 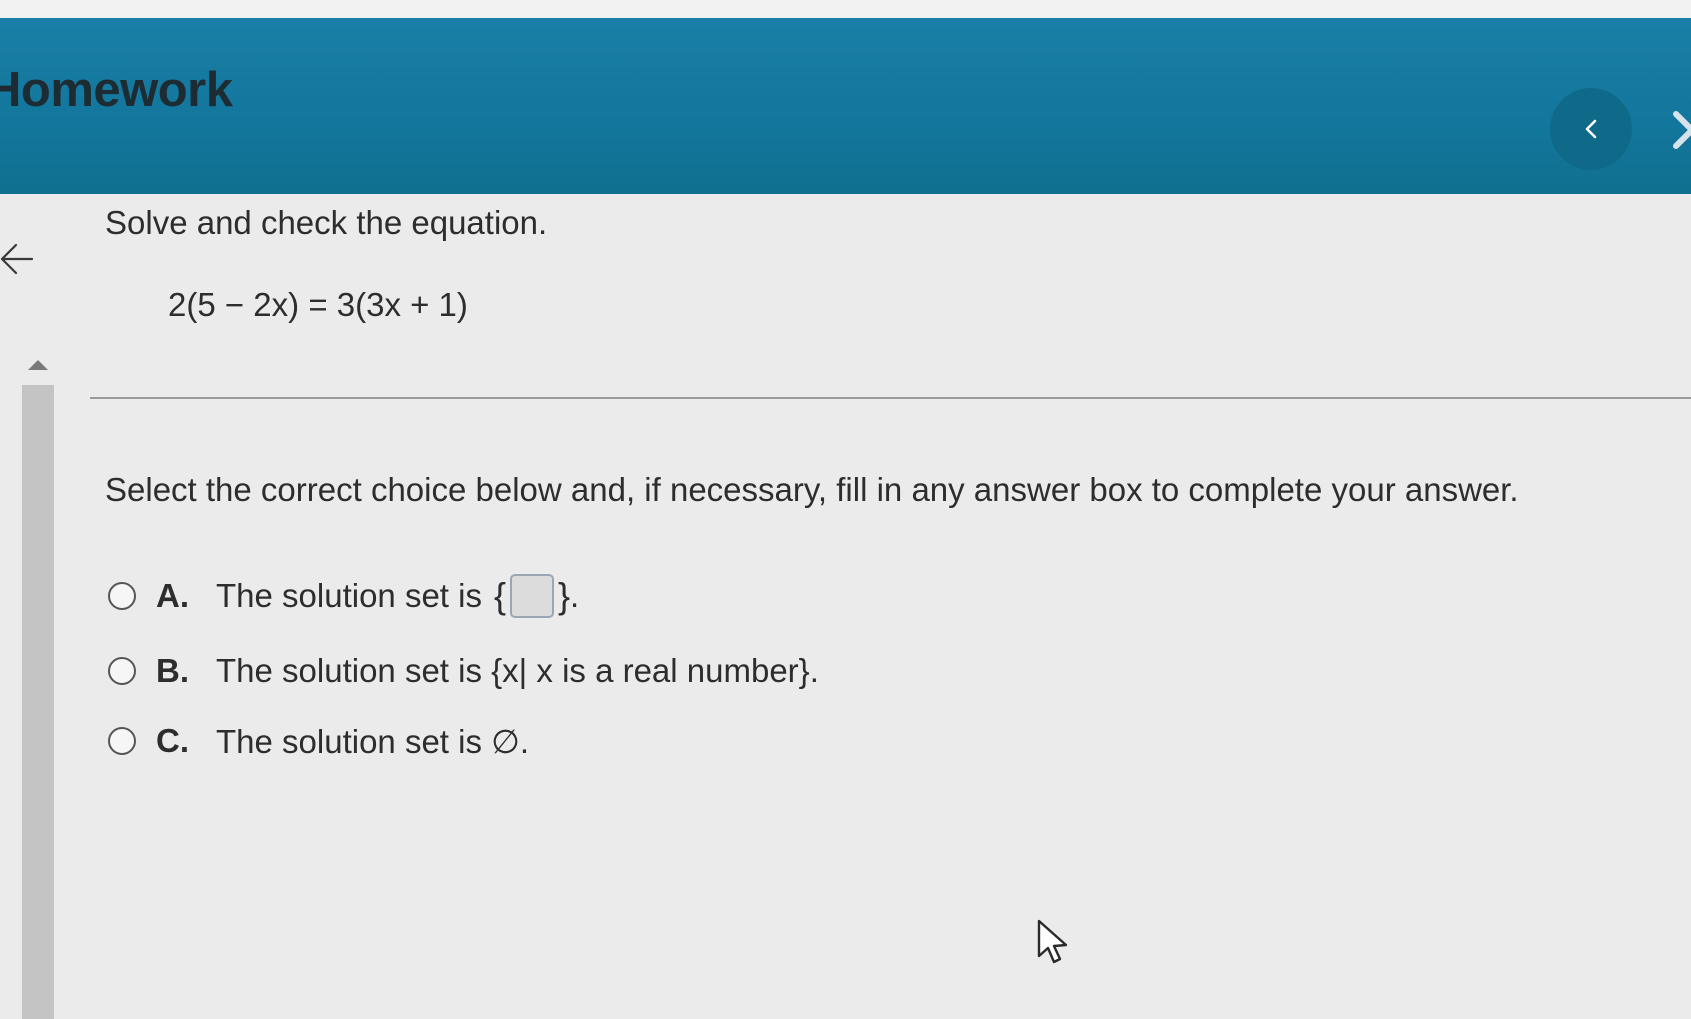 I want to click on question-instruction: Solve and check the equation., so click(x=326, y=222).